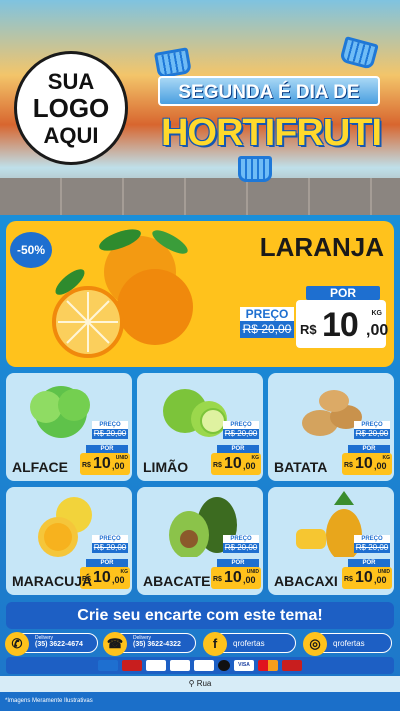 This screenshot has width=400, height=711. What do you see at coordinates (157, 644) in the screenshot?
I see `phone-number: (35) 3622-4322` at bounding box center [157, 644].